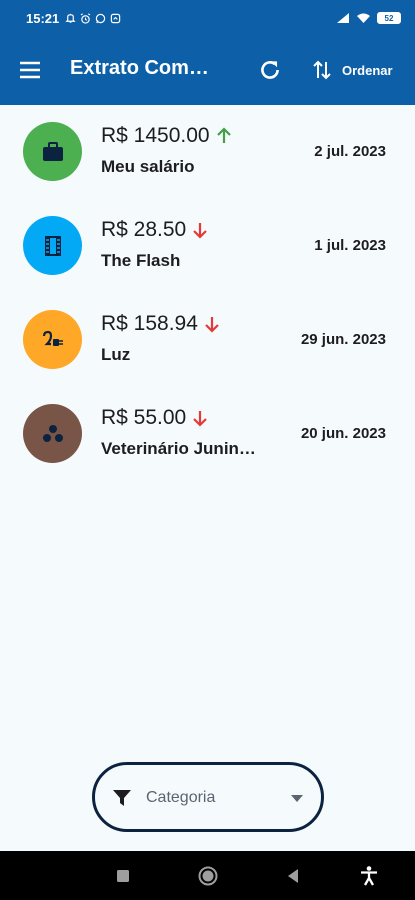 The image size is (415, 900). What do you see at coordinates (144, 417) in the screenshot?
I see `amount: R$ 55.00` at bounding box center [144, 417].